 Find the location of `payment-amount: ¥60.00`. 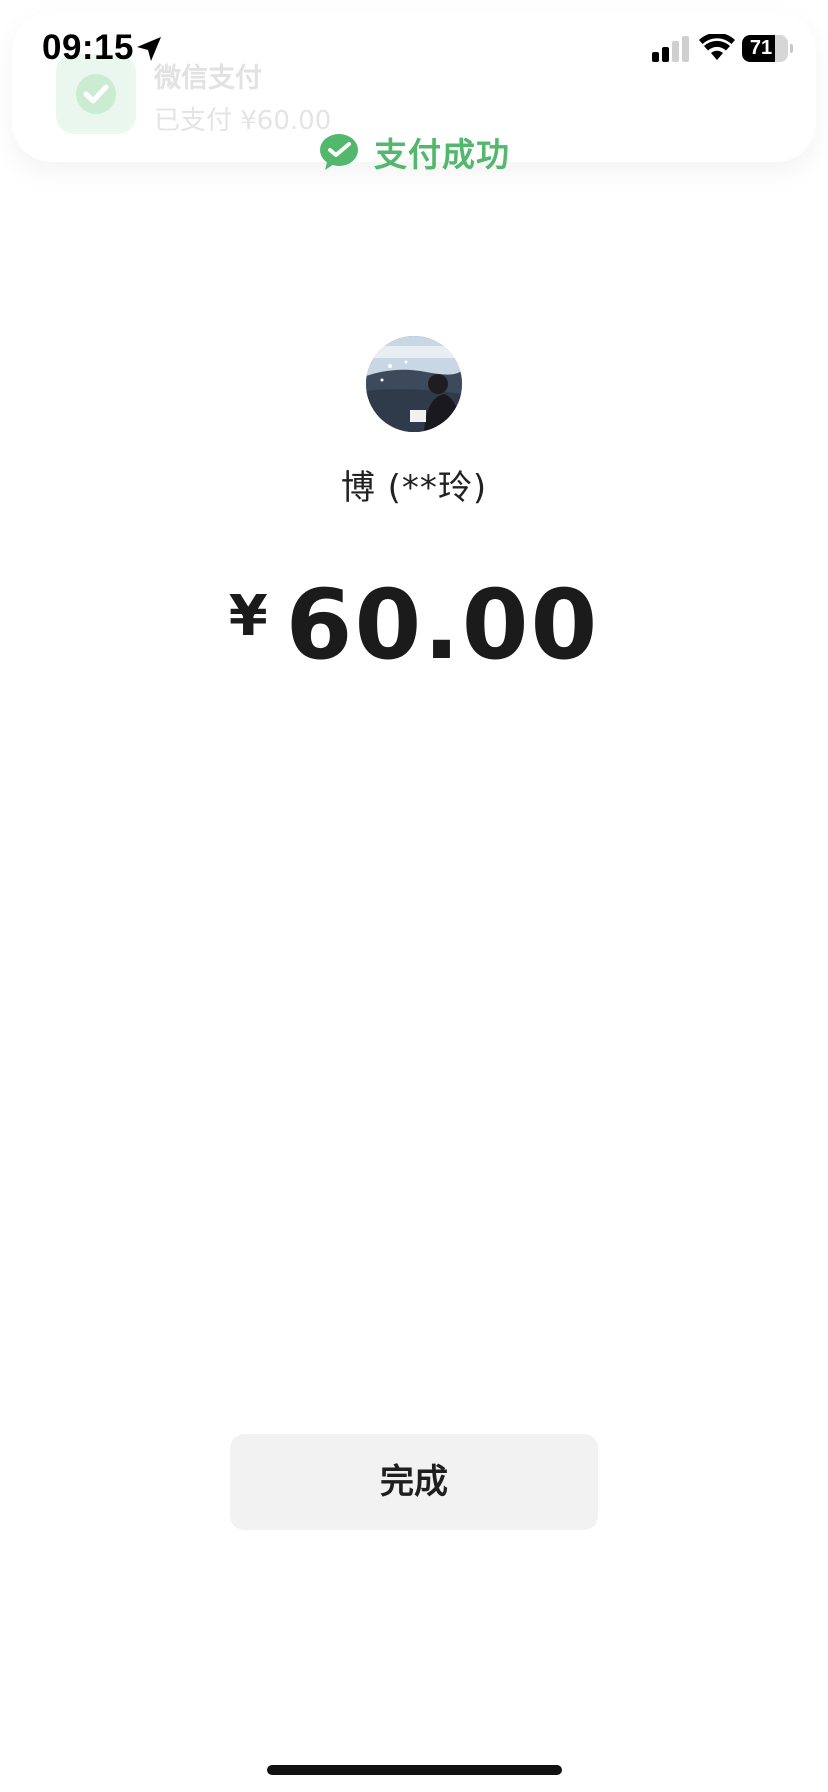

payment-amount: ¥60.00 is located at coordinates (414, 625).